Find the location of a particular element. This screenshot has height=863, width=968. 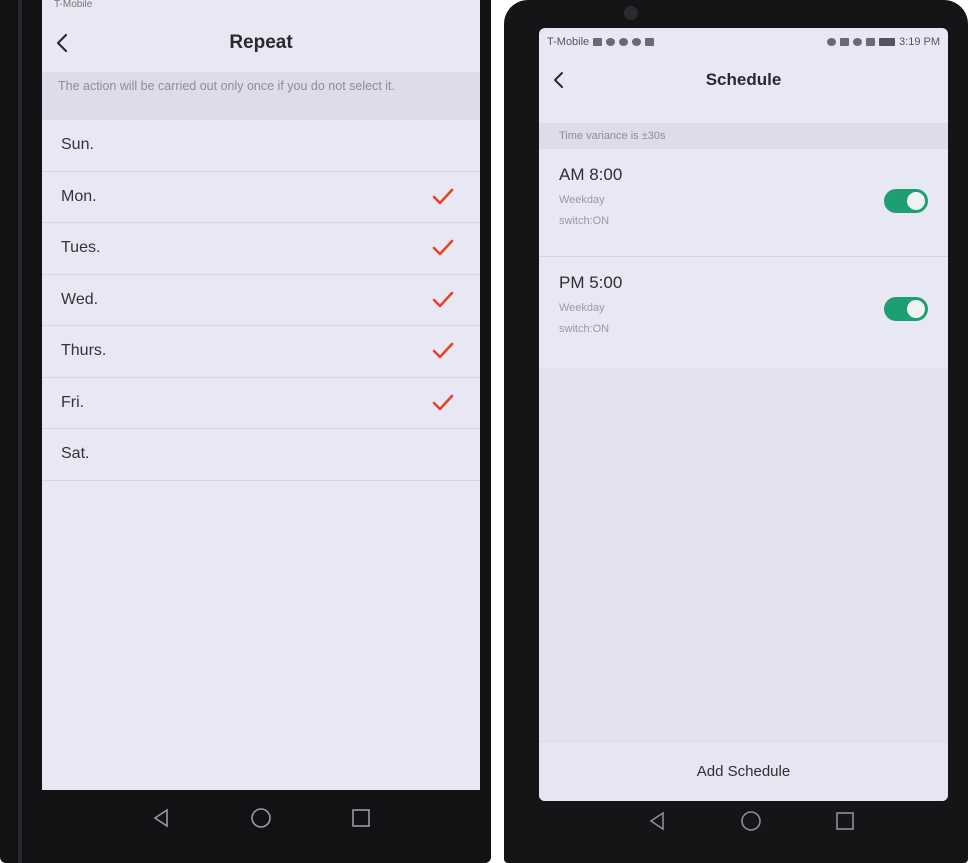

day-row: Tues. is located at coordinates (261, 249).